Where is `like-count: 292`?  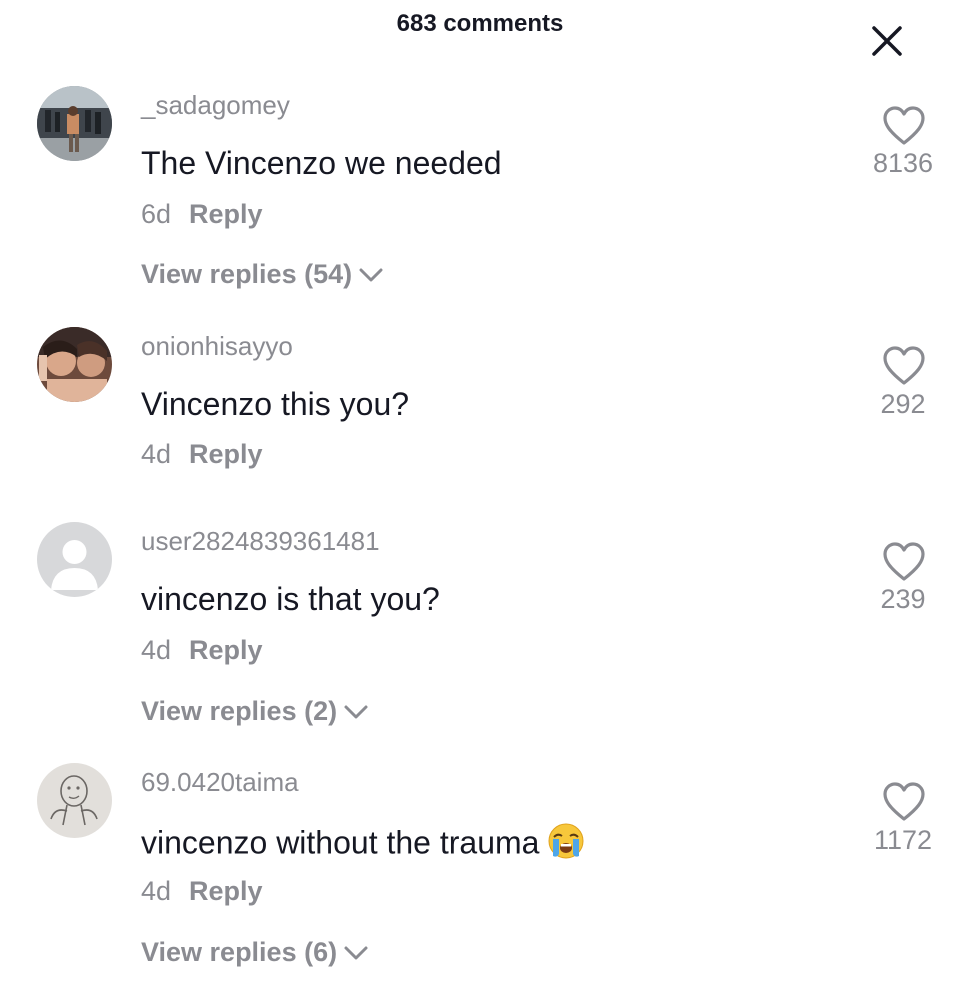
like-count: 292 is located at coordinates (903, 404).